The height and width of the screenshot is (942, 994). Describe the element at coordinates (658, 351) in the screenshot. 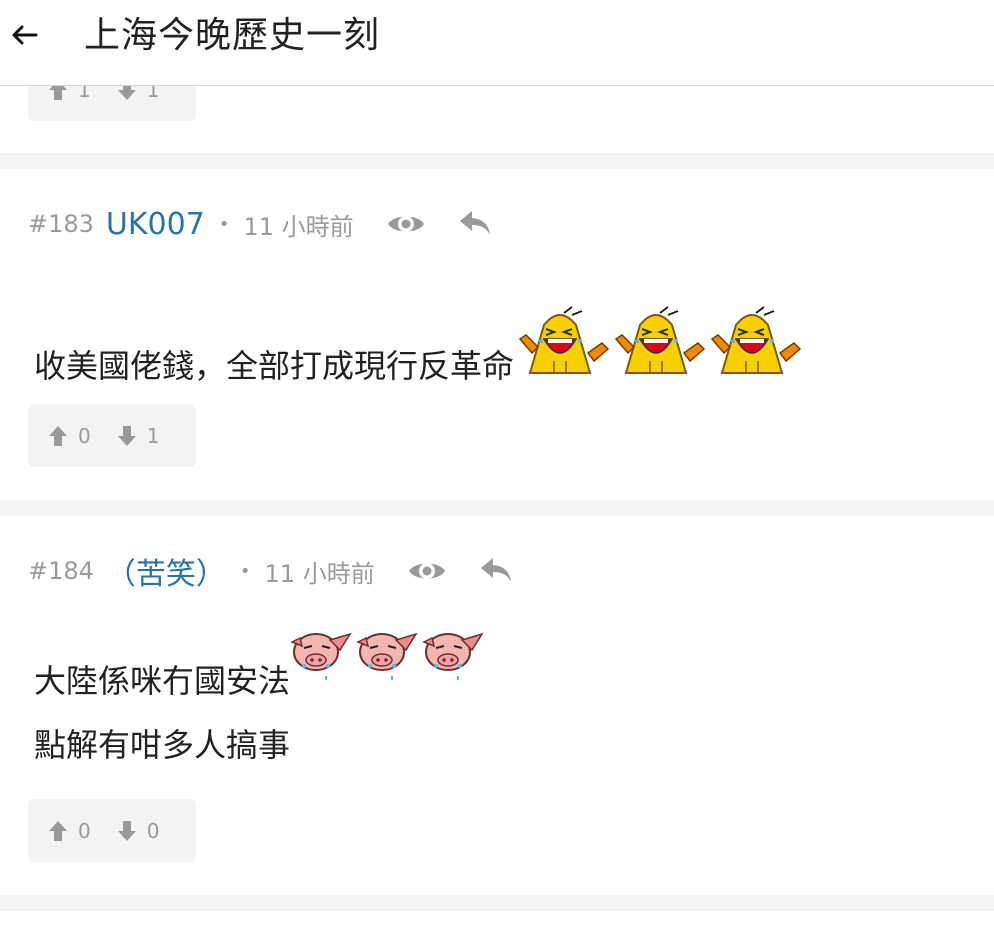

I see `laughing-crying-emoji-icon` at that location.